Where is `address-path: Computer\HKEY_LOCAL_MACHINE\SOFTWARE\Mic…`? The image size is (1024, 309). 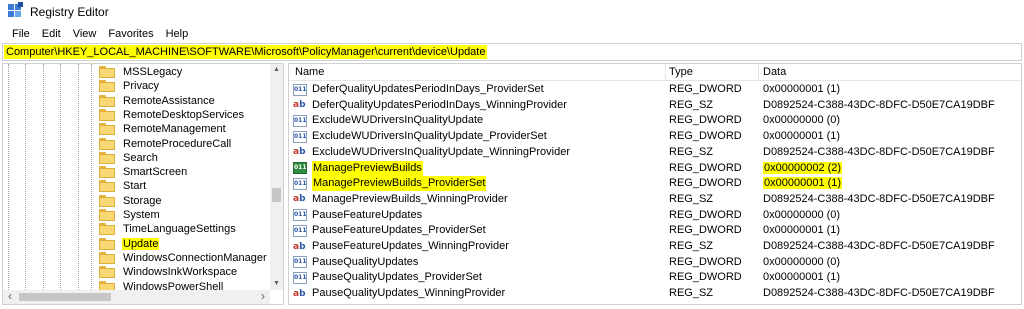 address-path: Computer\HKEY_LOCAL_MACHINE\SOFTWARE\Mic… is located at coordinates (246, 52).